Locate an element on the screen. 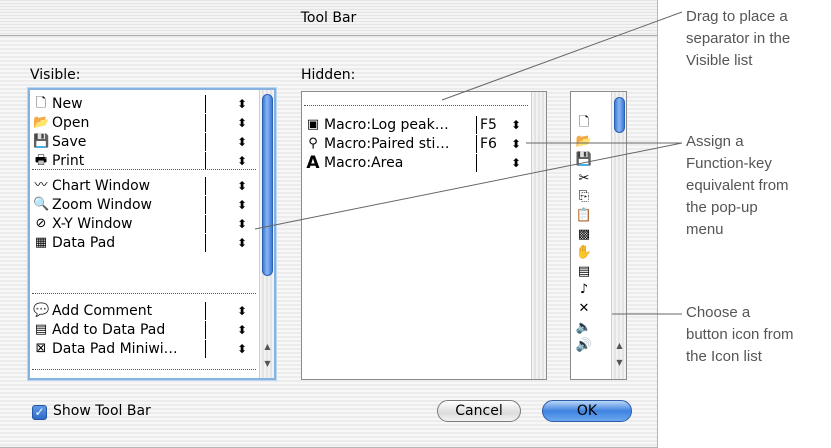 The height and width of the screenshot is (448, 831). callout-line: Visible list is located at coordinates (719, 60).